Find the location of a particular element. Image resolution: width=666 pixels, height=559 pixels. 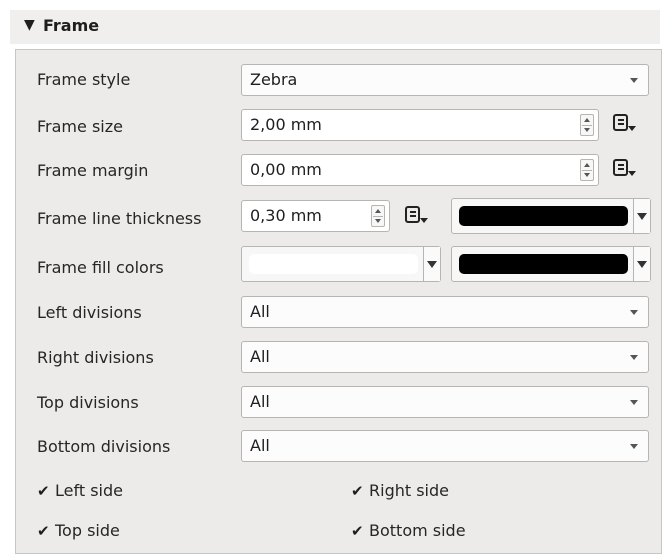

frame-size-label: Frame size is located at coordinates (80, 126).